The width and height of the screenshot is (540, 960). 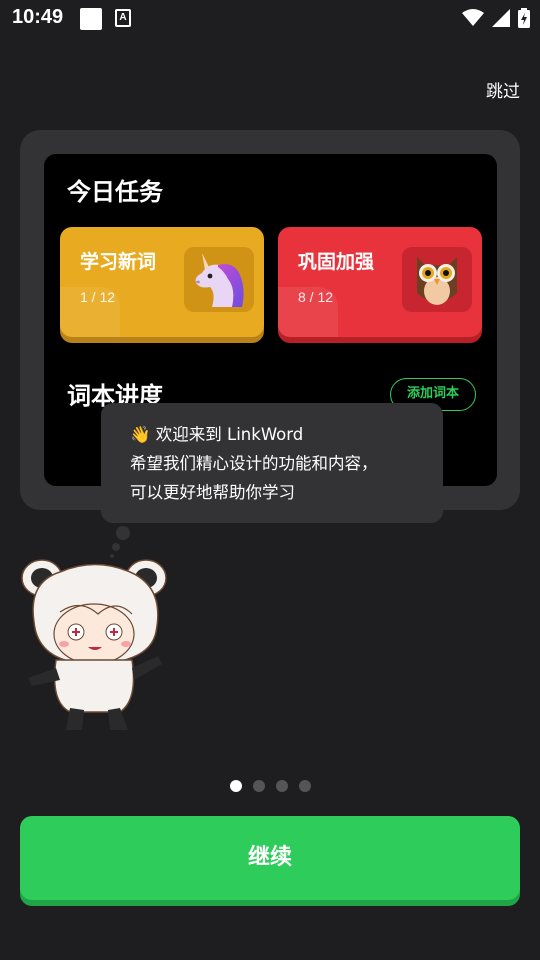 I want to click on skip-button: 跳过, so click(x=503, y=89).